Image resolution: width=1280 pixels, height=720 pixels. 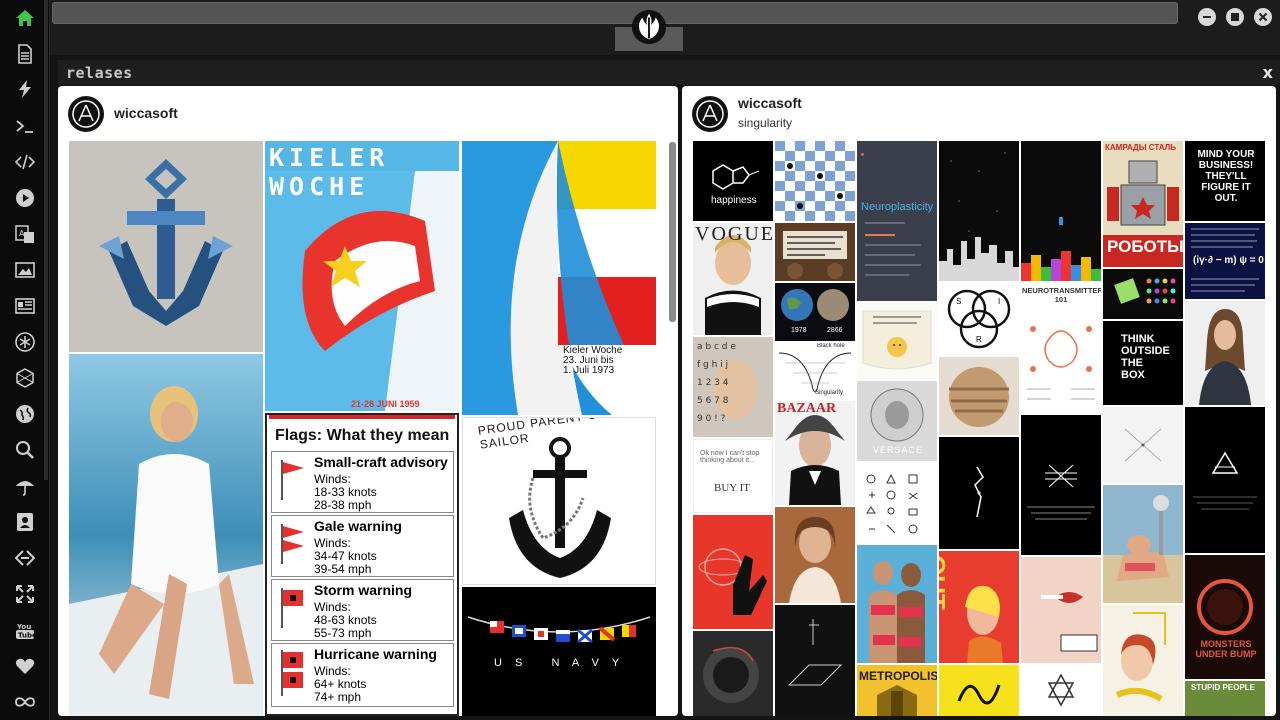 I want to click on news-icon, so click(x=25, y=306).